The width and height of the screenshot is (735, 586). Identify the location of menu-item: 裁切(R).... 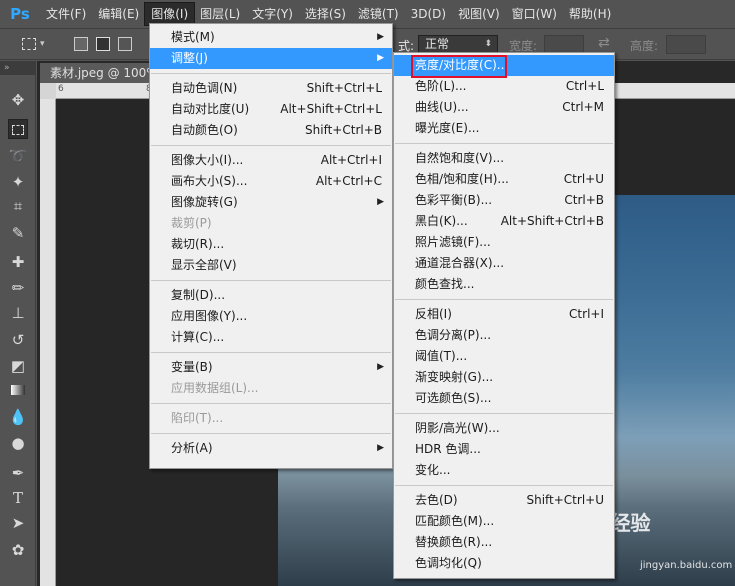
(271, 244).